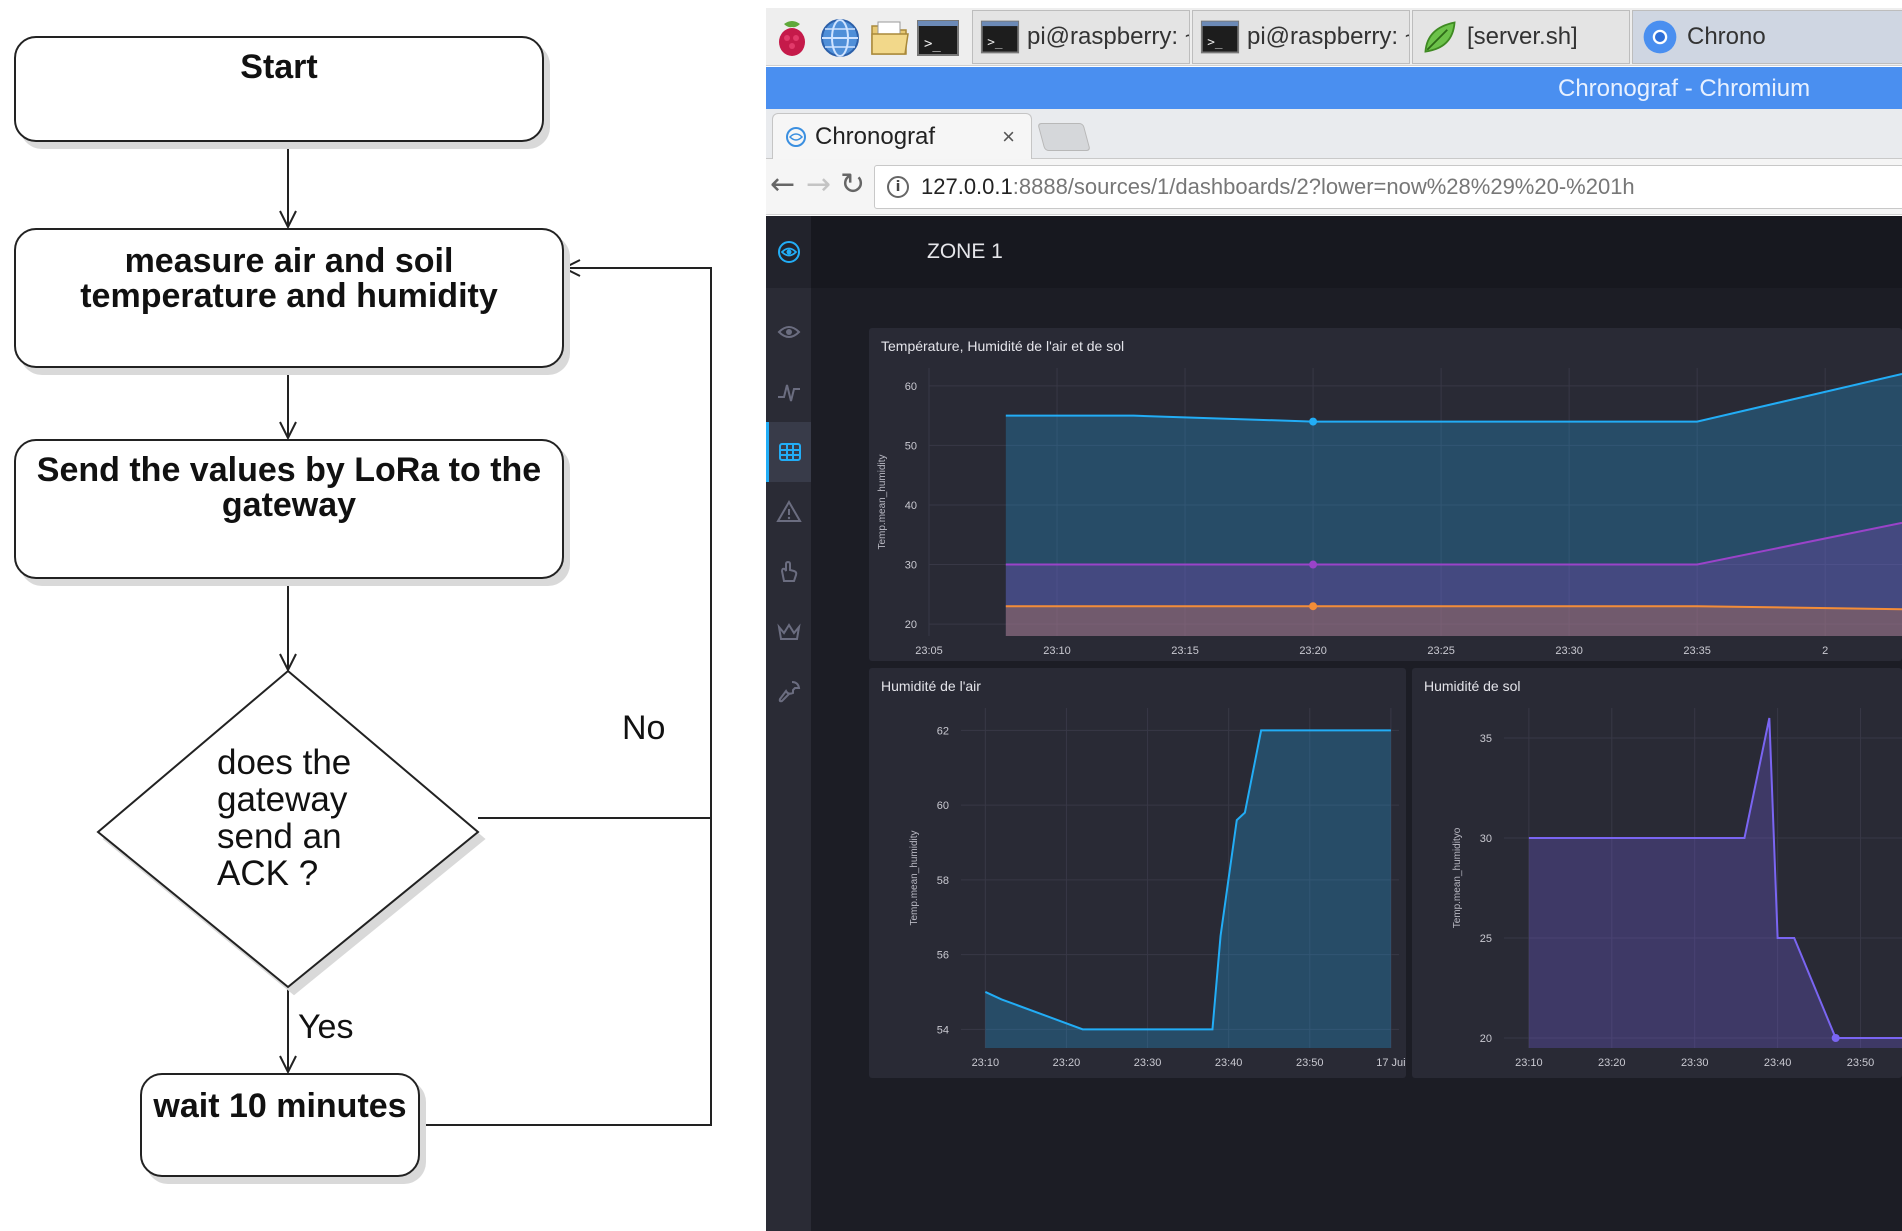 This screenshot has width=1902, height=1231. What do you see at coordinates (840, 38) in the screenshot?
I see `web-browser-icon` at bounding box center [840, 38].